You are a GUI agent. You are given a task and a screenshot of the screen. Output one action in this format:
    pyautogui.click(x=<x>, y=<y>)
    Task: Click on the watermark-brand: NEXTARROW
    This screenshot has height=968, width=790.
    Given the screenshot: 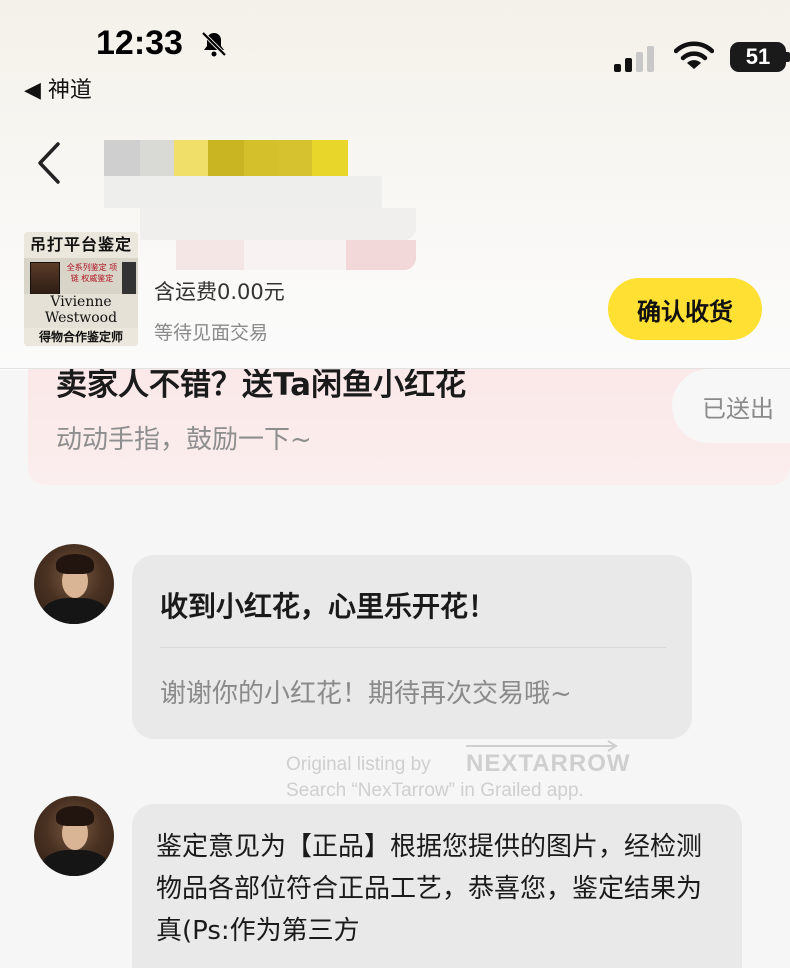 What is the action you would take?
    pyautogui.click(x=548, y=763)
    